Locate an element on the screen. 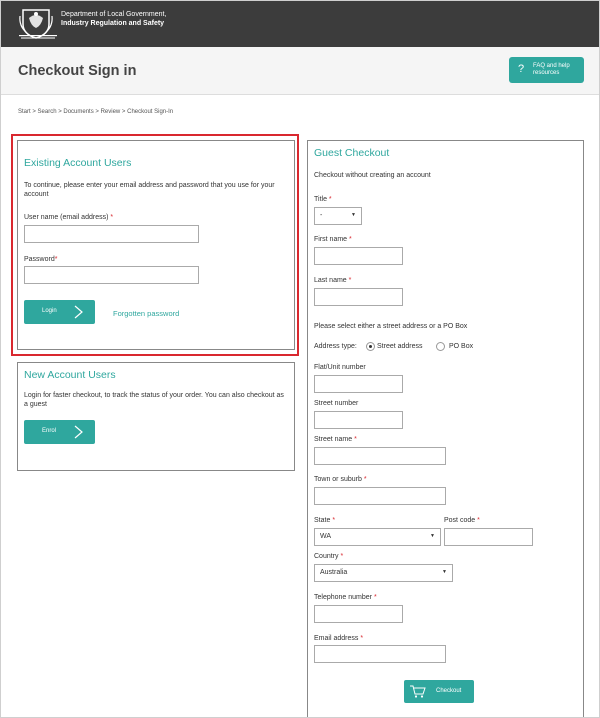 The height and width of the screenshot is (718, 600). street-name-field is located at coordinates (380, 457).